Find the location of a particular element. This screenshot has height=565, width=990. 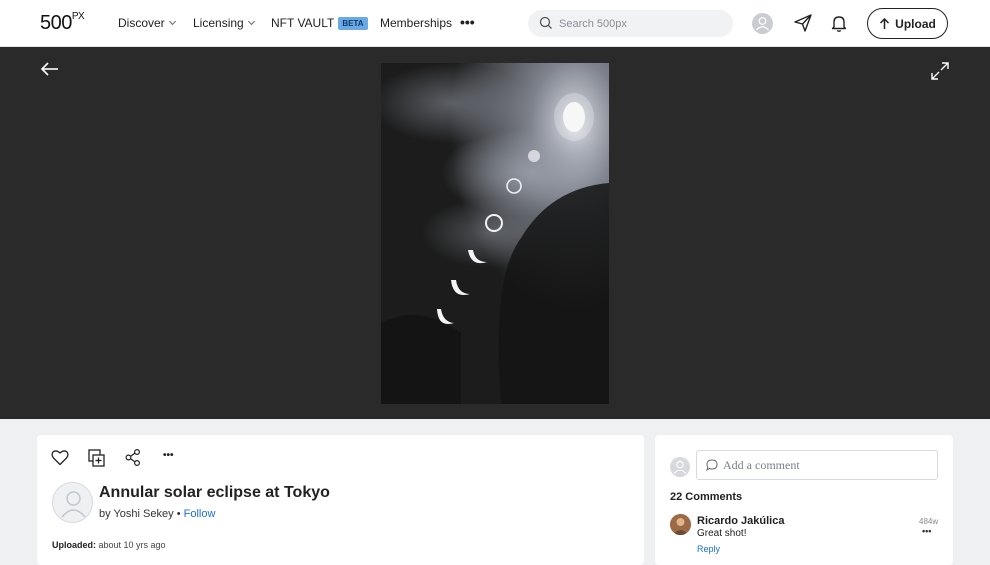

comment-input-box is located at coordinates (817, 465).